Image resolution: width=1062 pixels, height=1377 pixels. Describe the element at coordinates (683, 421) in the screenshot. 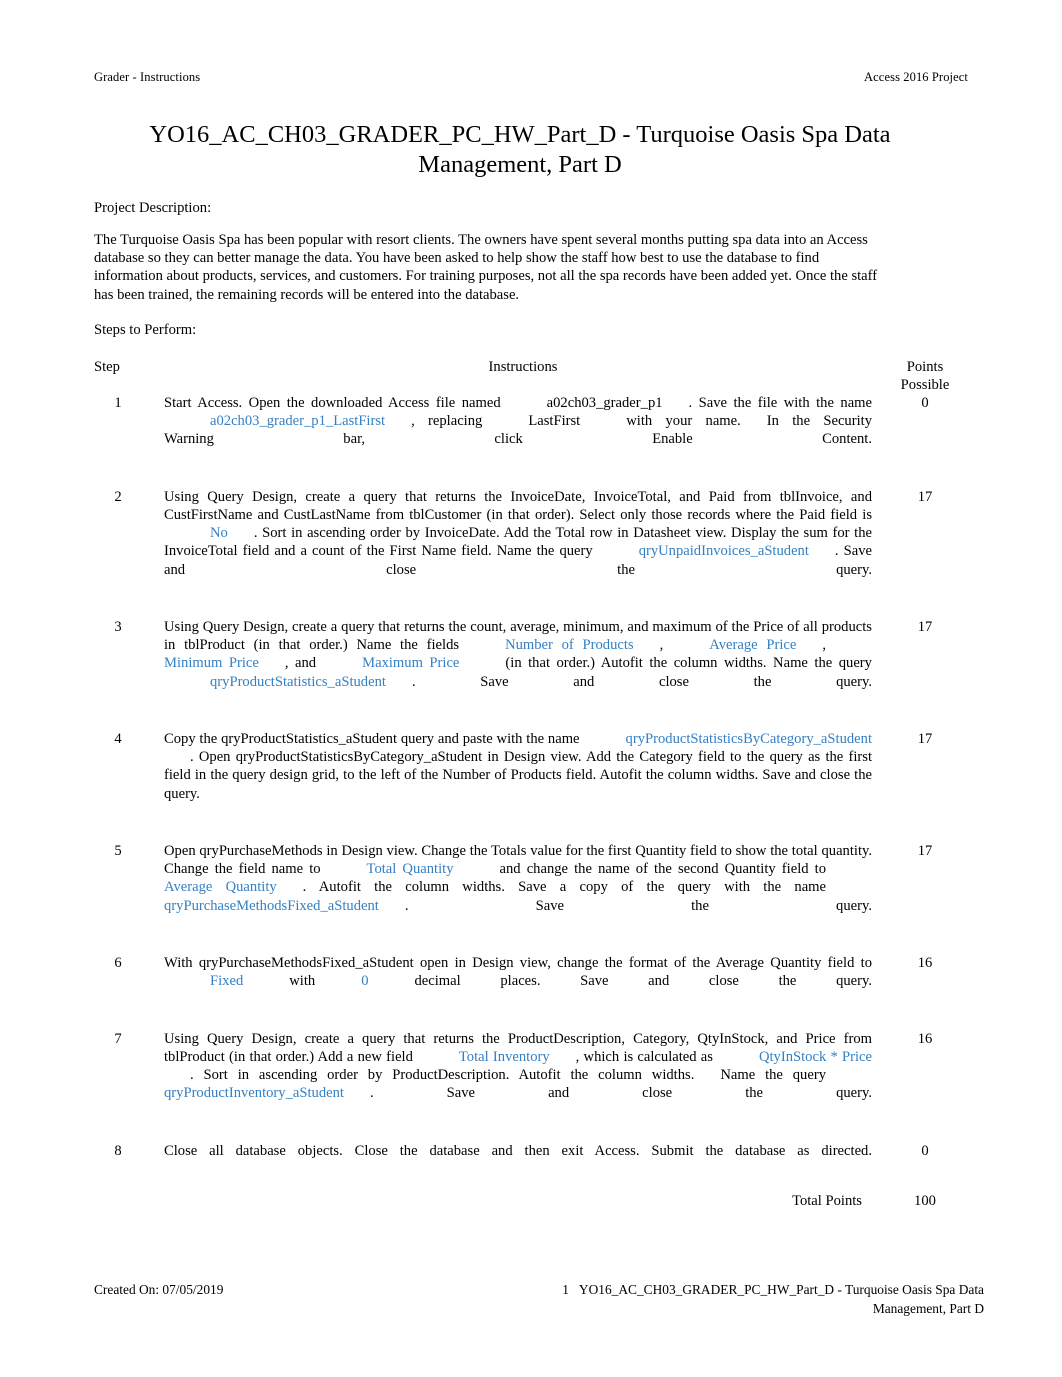

I see `instruction-text: with your name.` at that location.